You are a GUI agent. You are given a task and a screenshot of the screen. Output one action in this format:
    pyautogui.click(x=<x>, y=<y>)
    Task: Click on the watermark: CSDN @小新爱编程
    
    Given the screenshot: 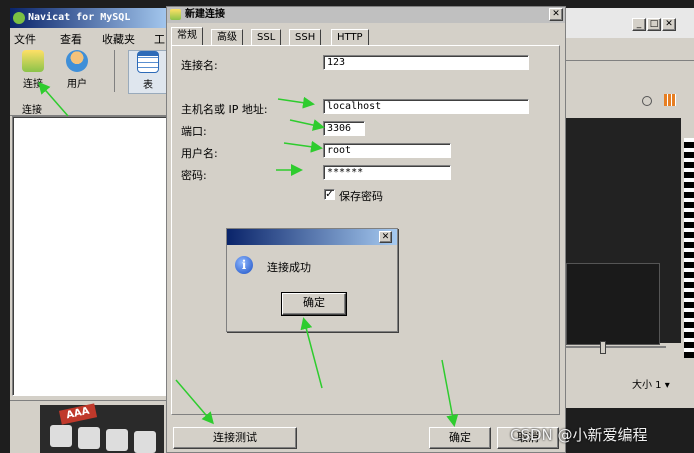 What is the action you would take?
    pyautogui.click(x=579, y=435)
    